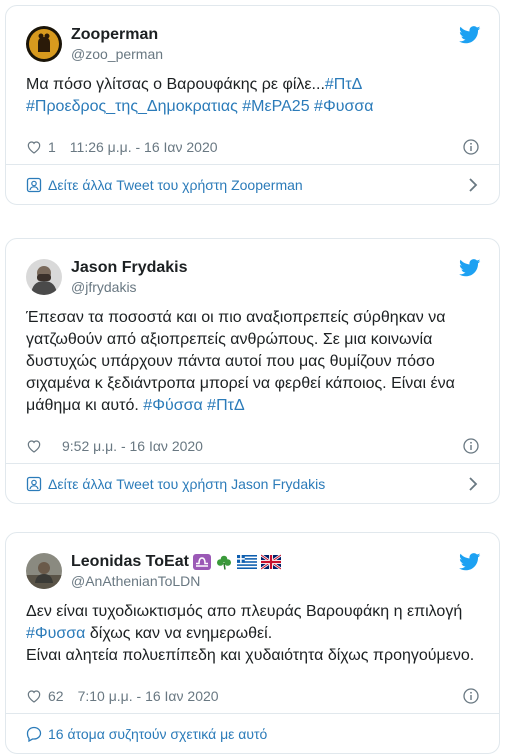 Image resolution: width=513 pixels, height=756 pixels. Describe the element at coordinates (117, 35) in the screenshot. I see `author-name: Zooperman` at that location.